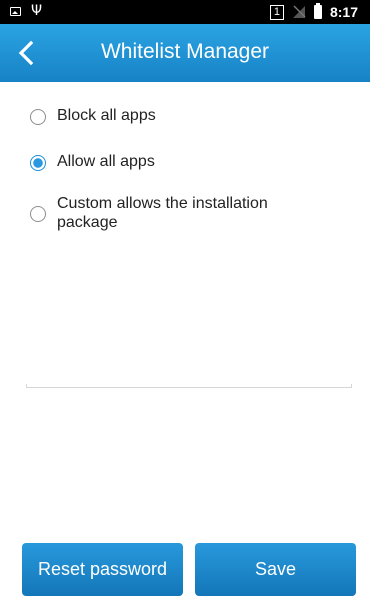 This screenshot has height=597, width=370. I want to click on clock: 8:17, so click(343, 12).